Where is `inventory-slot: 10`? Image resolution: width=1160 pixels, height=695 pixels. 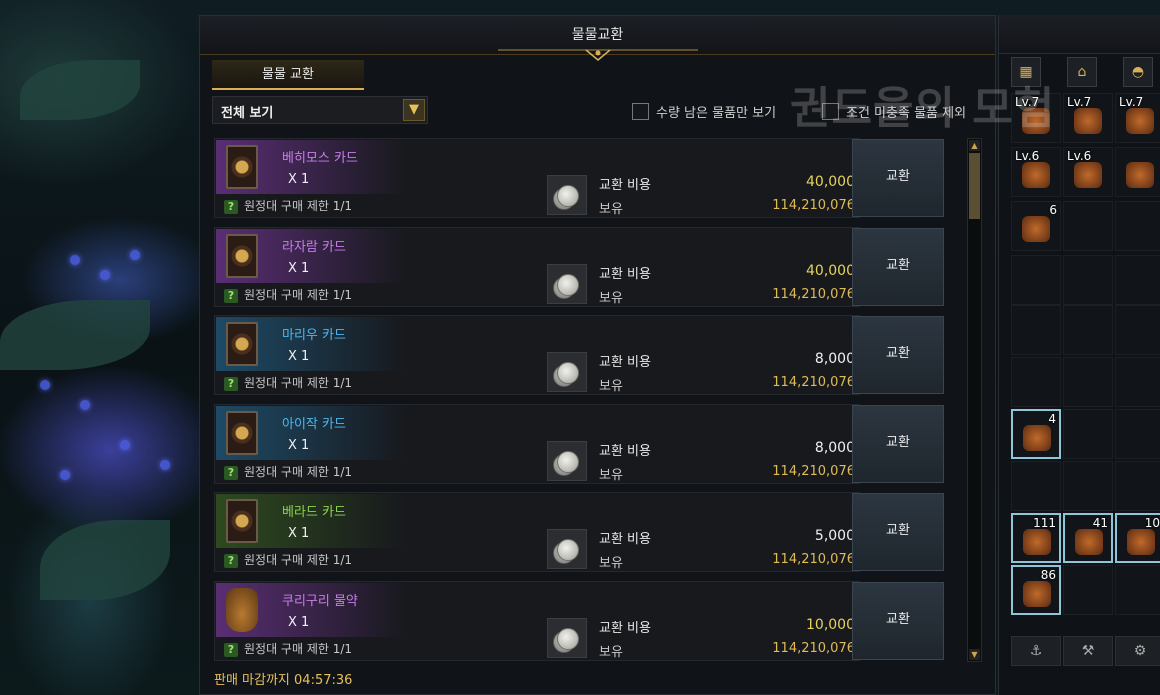 inventory-slot: 10 is located at coordinates (1137, 538).